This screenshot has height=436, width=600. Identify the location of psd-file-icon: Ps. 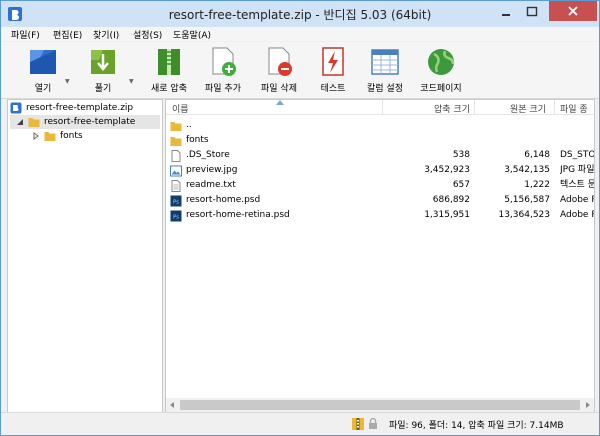
(176, 216).